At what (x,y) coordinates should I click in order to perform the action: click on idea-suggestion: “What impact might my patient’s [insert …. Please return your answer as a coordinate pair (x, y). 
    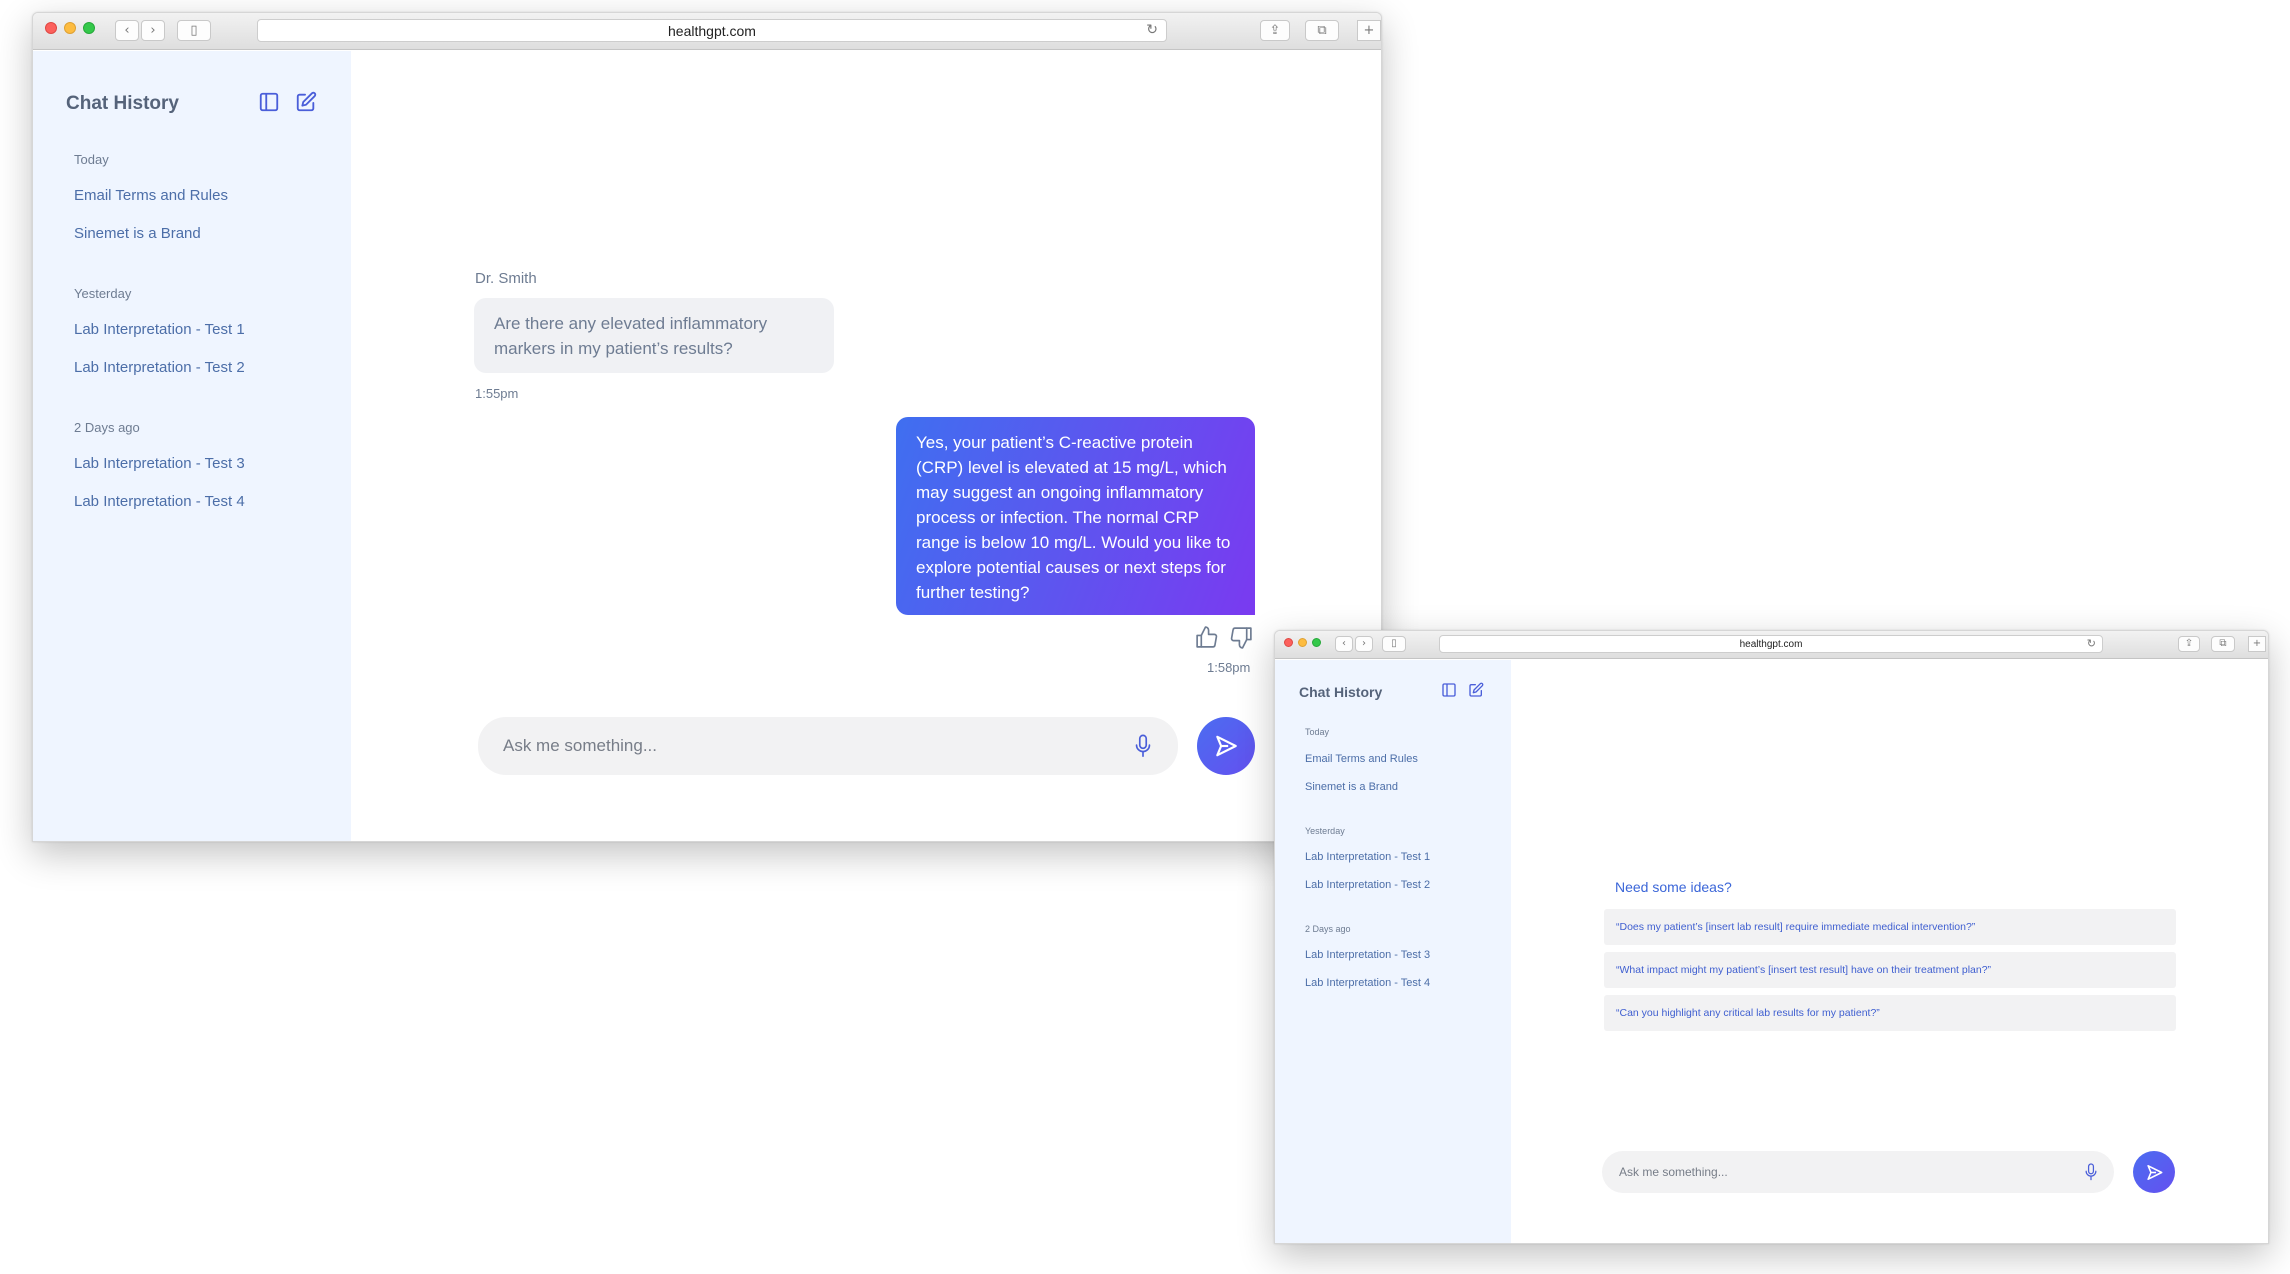
    Looking at the image, I should click on (1890, 970).